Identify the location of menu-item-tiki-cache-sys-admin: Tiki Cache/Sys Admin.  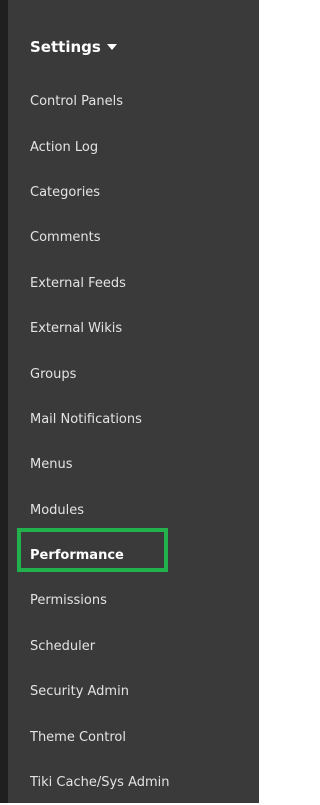
(100, 782).